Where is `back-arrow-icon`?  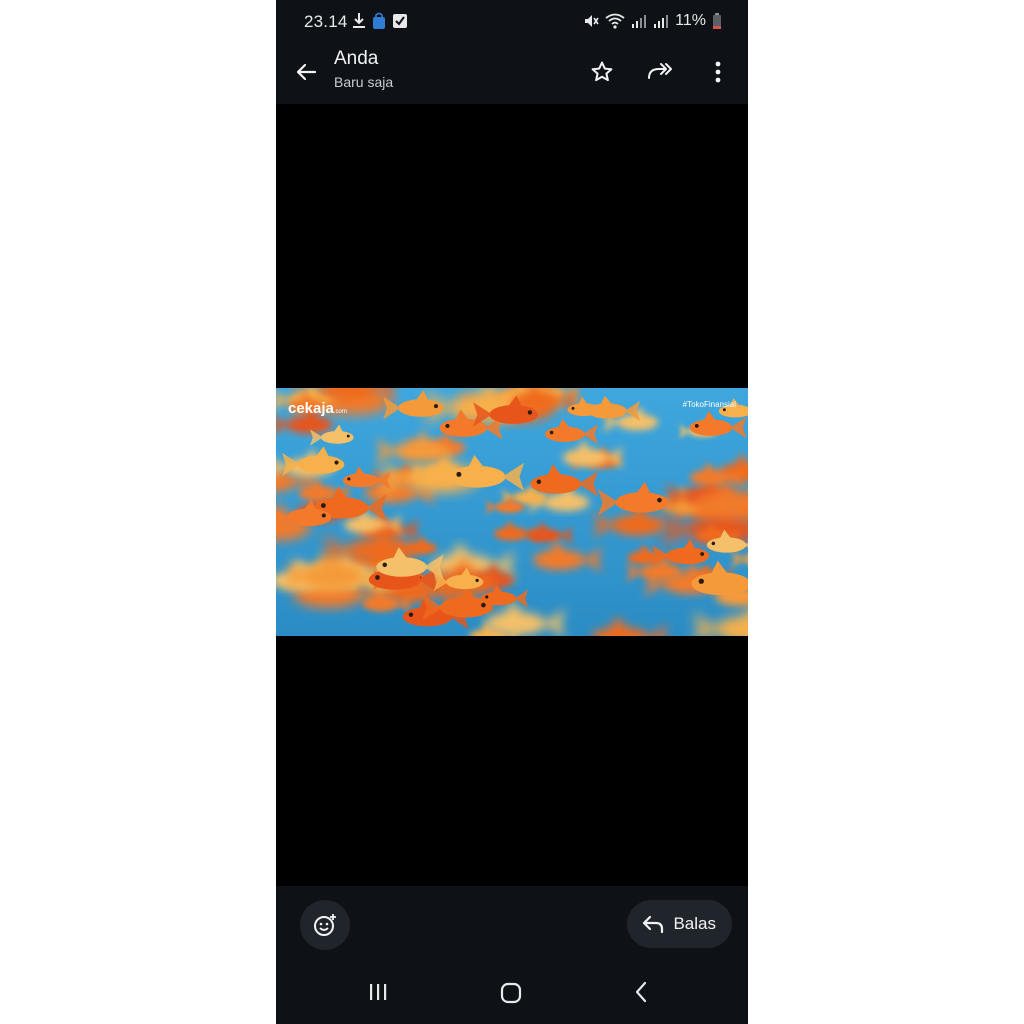
back-arrow-icon is located at coordinates (306, 72).